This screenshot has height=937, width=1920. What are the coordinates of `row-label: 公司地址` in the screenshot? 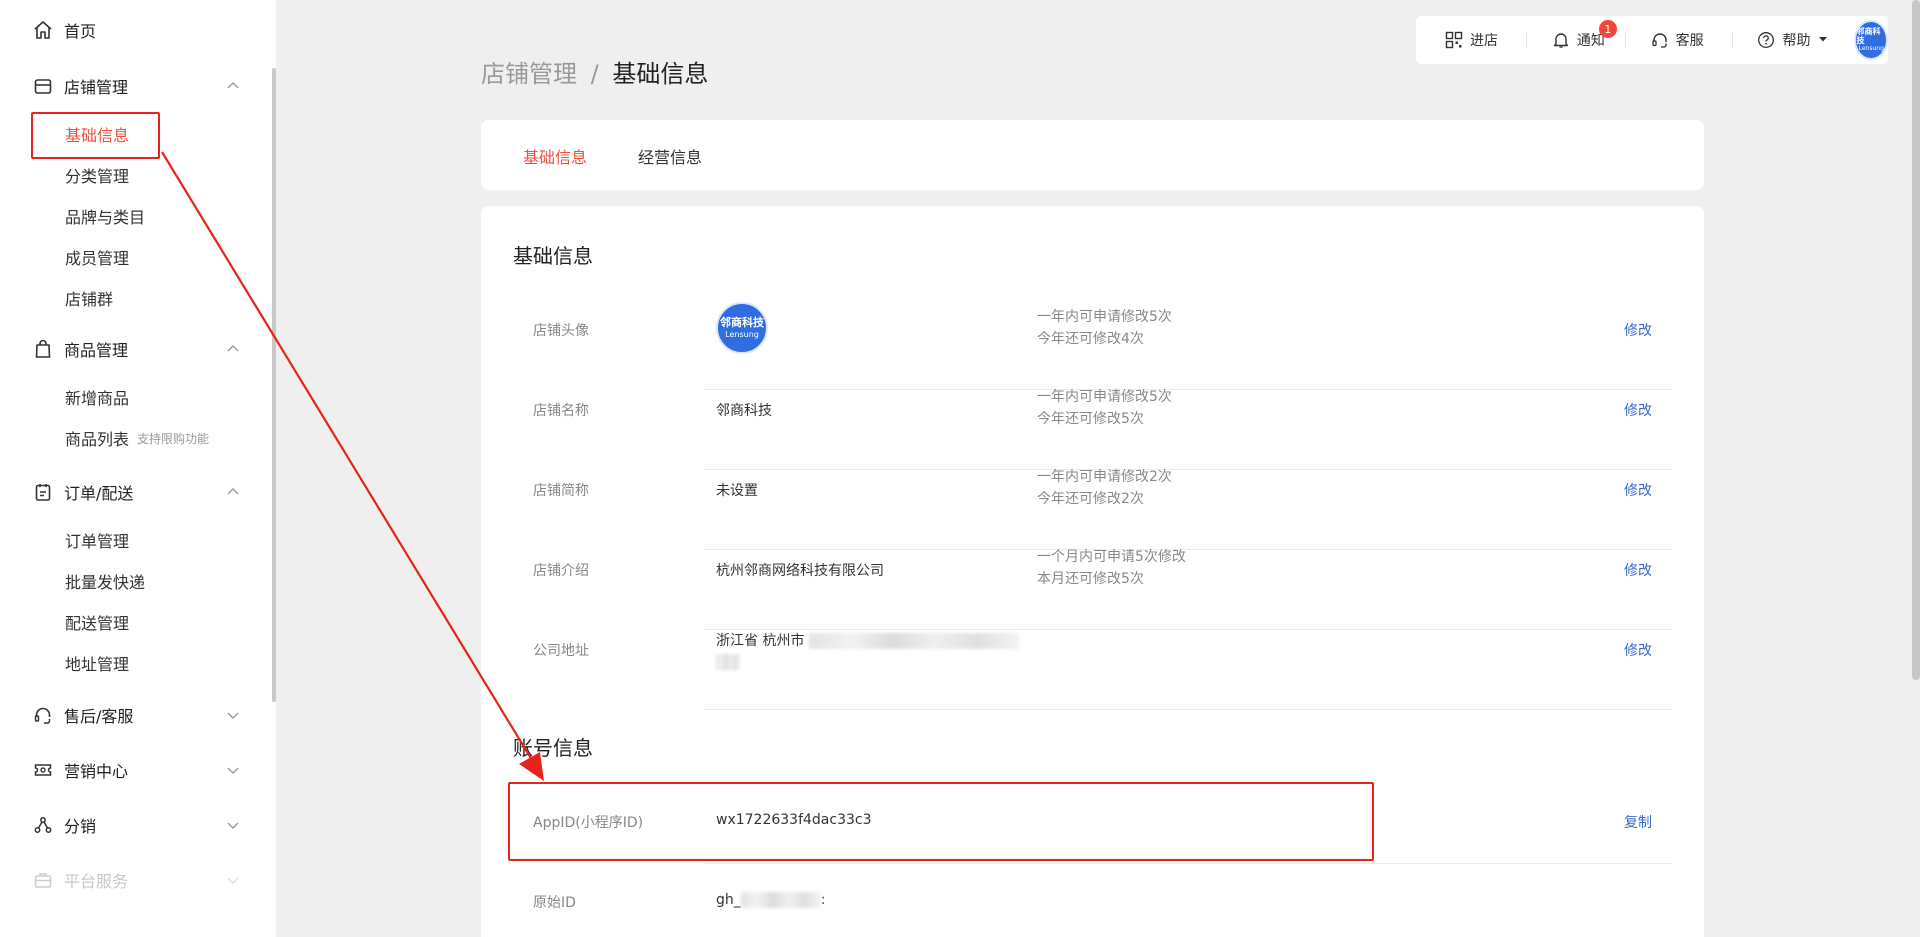 It's located at (561, 651).